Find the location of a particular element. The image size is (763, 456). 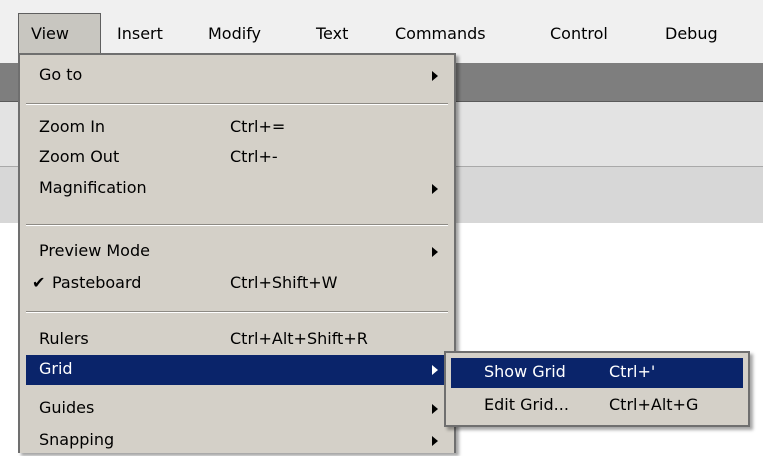

menu-item-rulers: Rulers Ctrl+Alt+Shift+R is located at coordinates (237, 340).